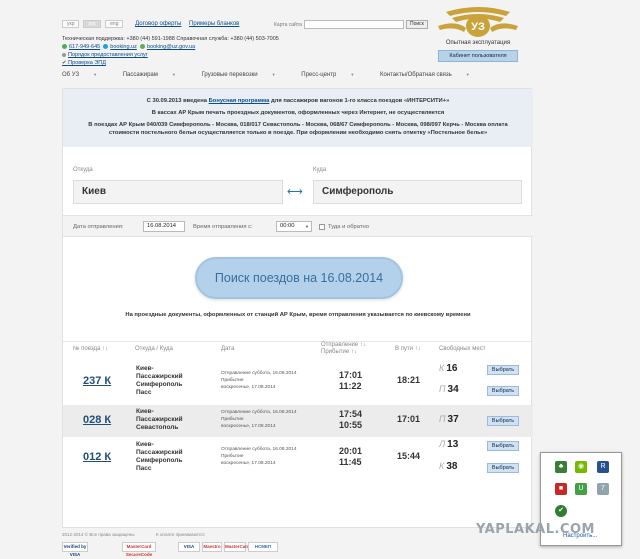 The height and width of the screenshot is (559, 640). Describe the element at coordinates (248, 463) in the screenshot. I see `arrival-date: воскресенье, 17.08.2014` at that location.